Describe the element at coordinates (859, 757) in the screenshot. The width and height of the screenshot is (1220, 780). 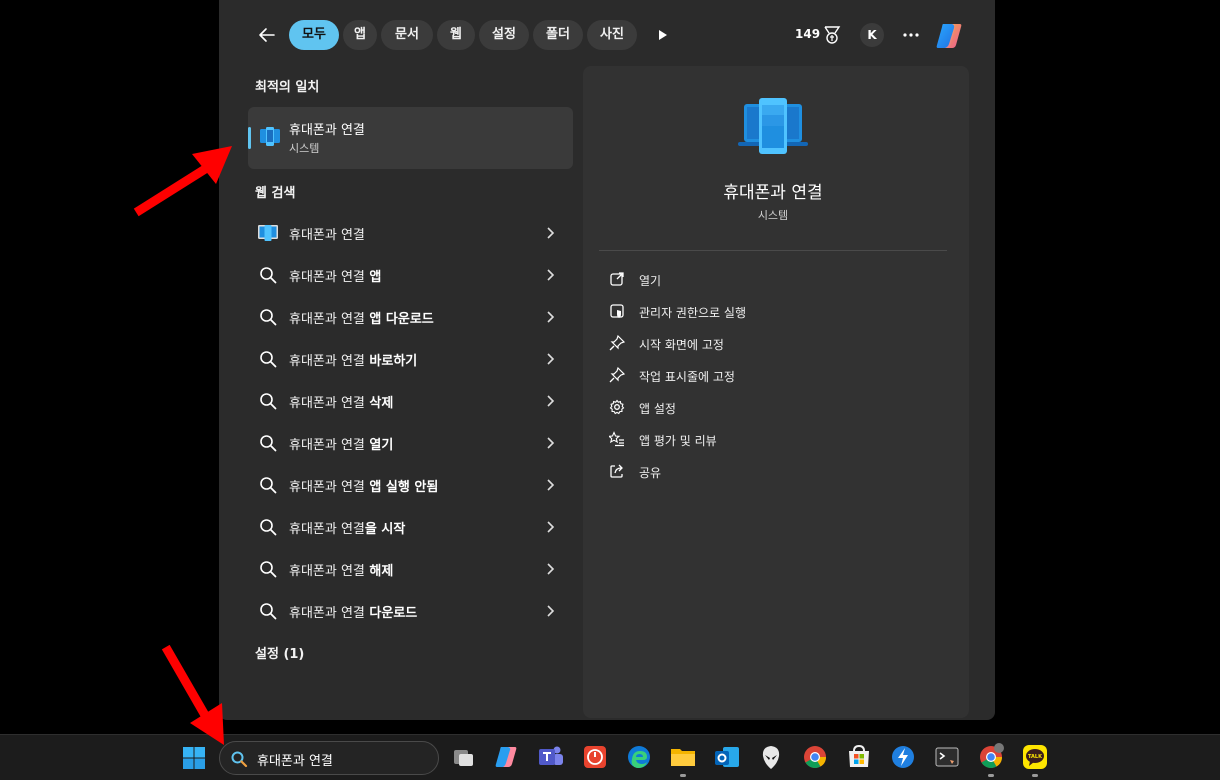
I see `microsoft-store-icon` at that location.